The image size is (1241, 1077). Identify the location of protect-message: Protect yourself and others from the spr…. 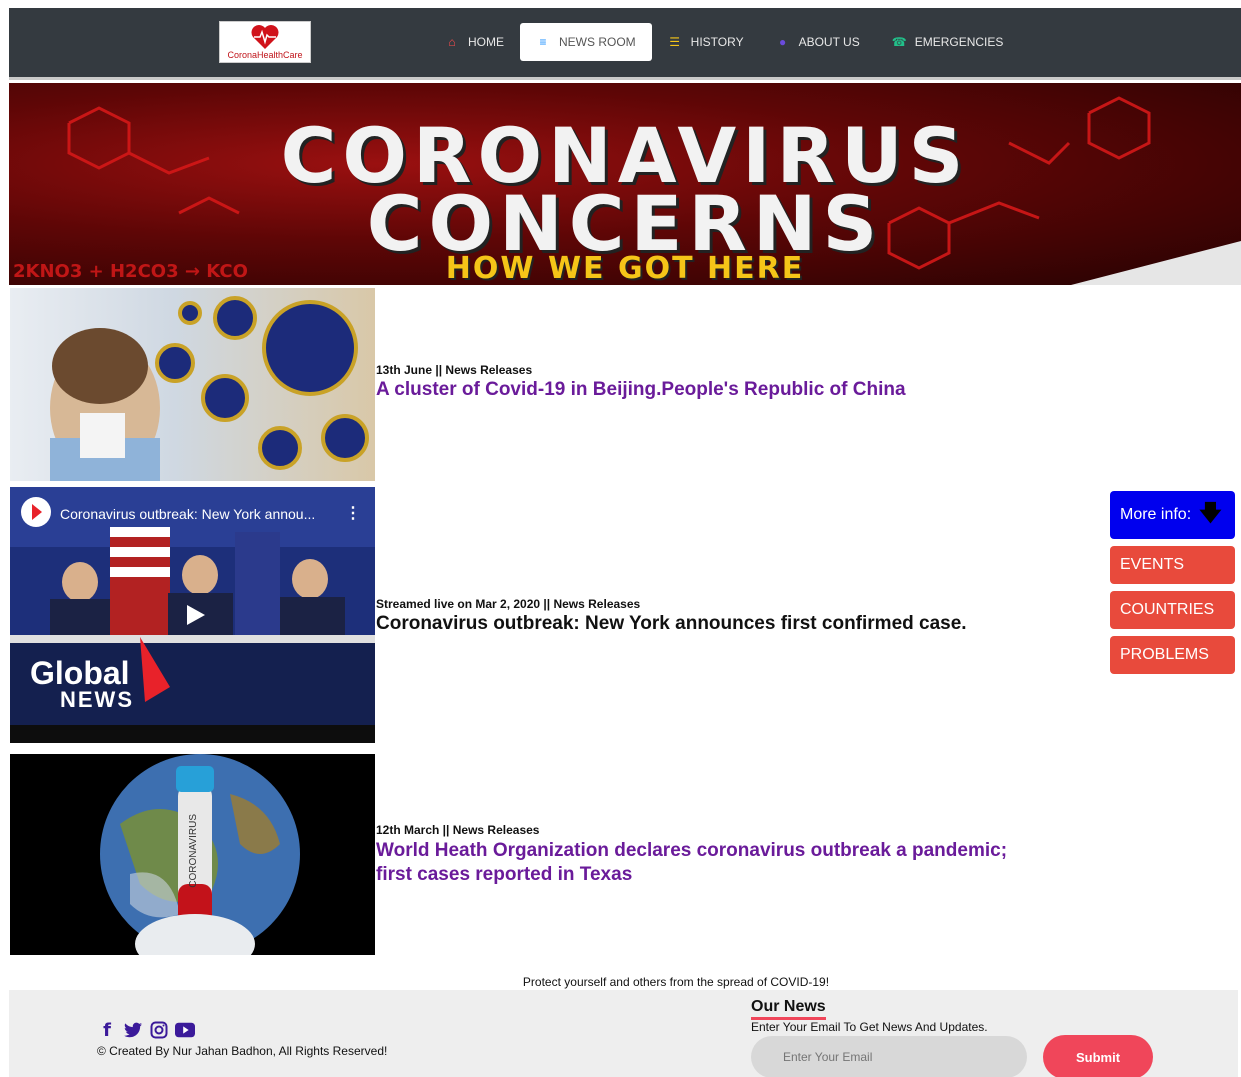
(676, 982).